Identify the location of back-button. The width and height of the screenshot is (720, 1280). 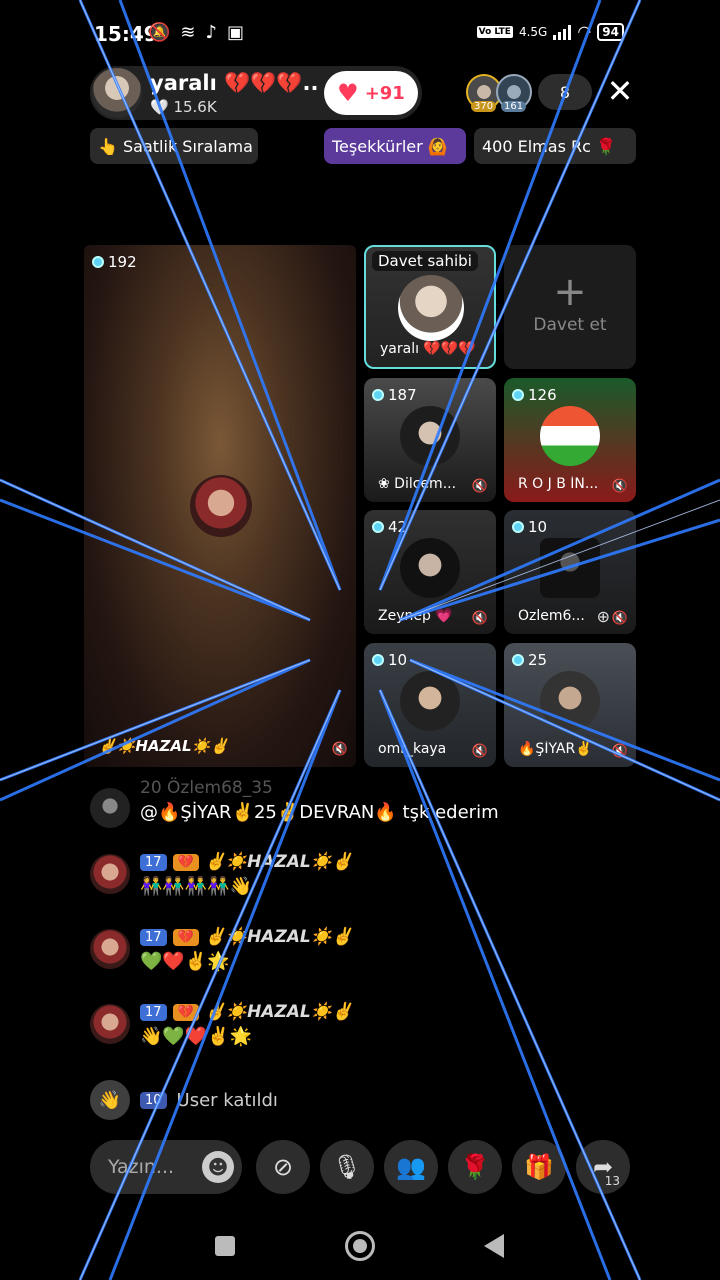
(494, 1246).